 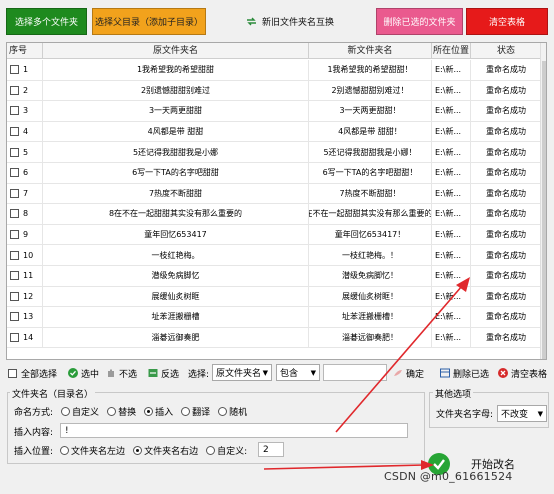 What do you see at coordinates (149, 21) in the screenshot?
I see `select-parent-dir-button: 选择父目录（添加子目录）` at bounding box center [149, 21].